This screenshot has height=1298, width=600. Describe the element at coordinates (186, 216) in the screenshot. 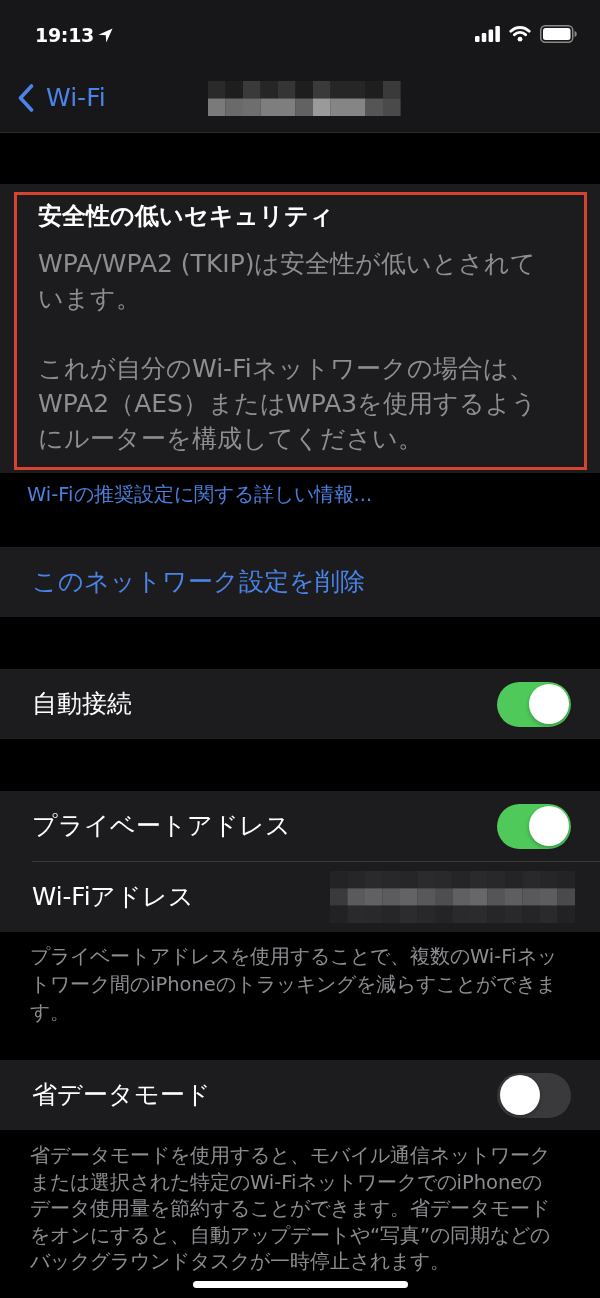

I see `warning-title: 安全性の低いセキュリティ` at that location.